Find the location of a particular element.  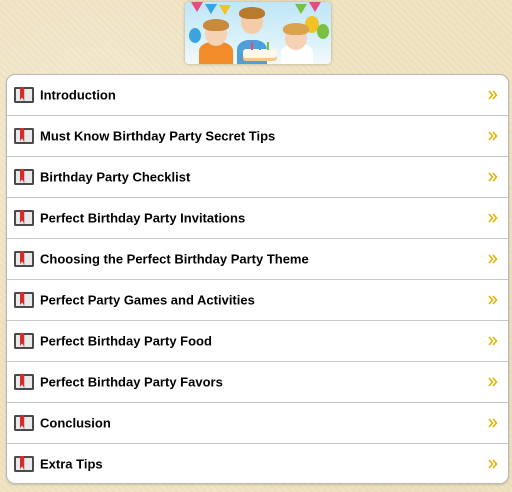

list-item-label: Introduction is located at coordinates (78, 95).